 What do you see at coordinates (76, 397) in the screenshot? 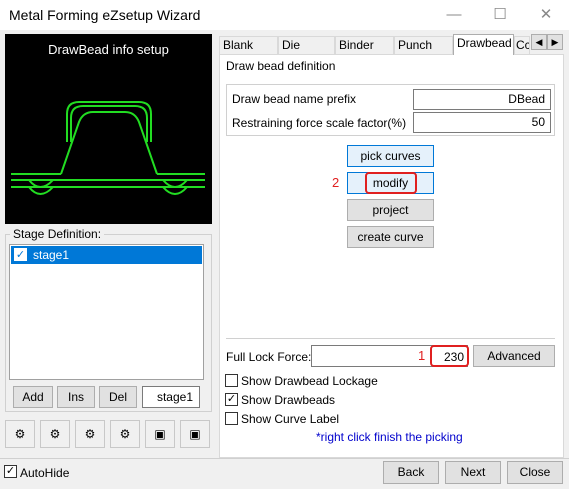
I see `insert-stage-button: Ins` at bounding box center [76, 397].